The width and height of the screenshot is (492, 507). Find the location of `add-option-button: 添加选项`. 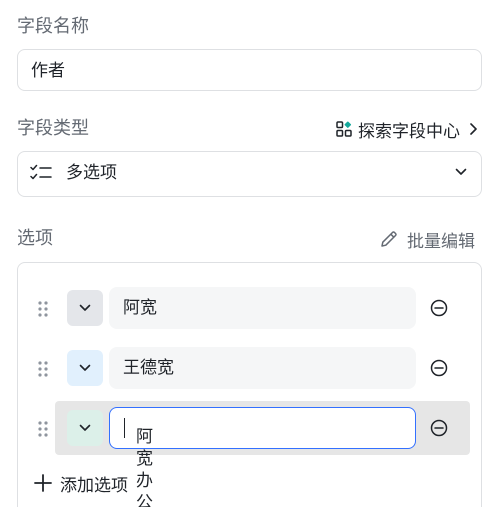

add-option-button: 添加选项 is located at coordinates (81, 483).